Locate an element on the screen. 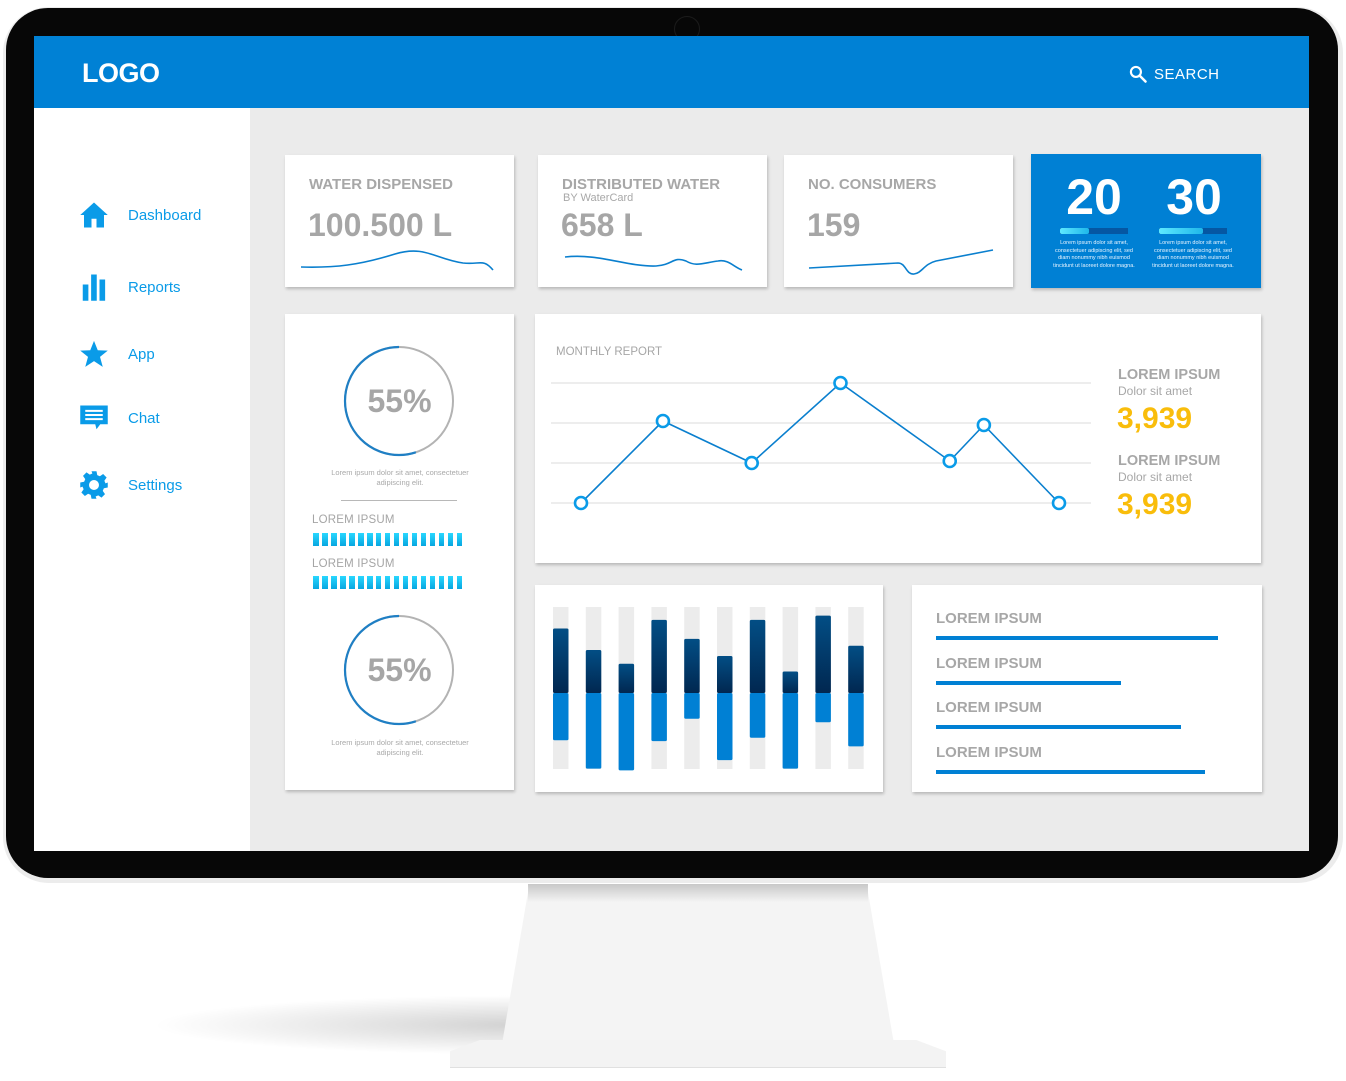 The height and width of the screenshot is (1081, 1346). sidebar-item-label: Settings is located at coordinates (155, 485).